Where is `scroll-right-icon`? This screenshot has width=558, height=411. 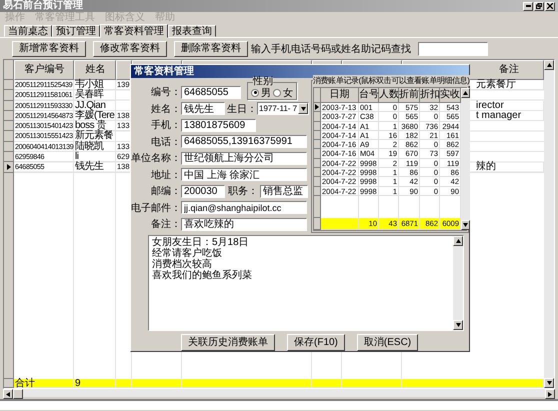 scroll-right-icon is located at coordinates (550, 394).